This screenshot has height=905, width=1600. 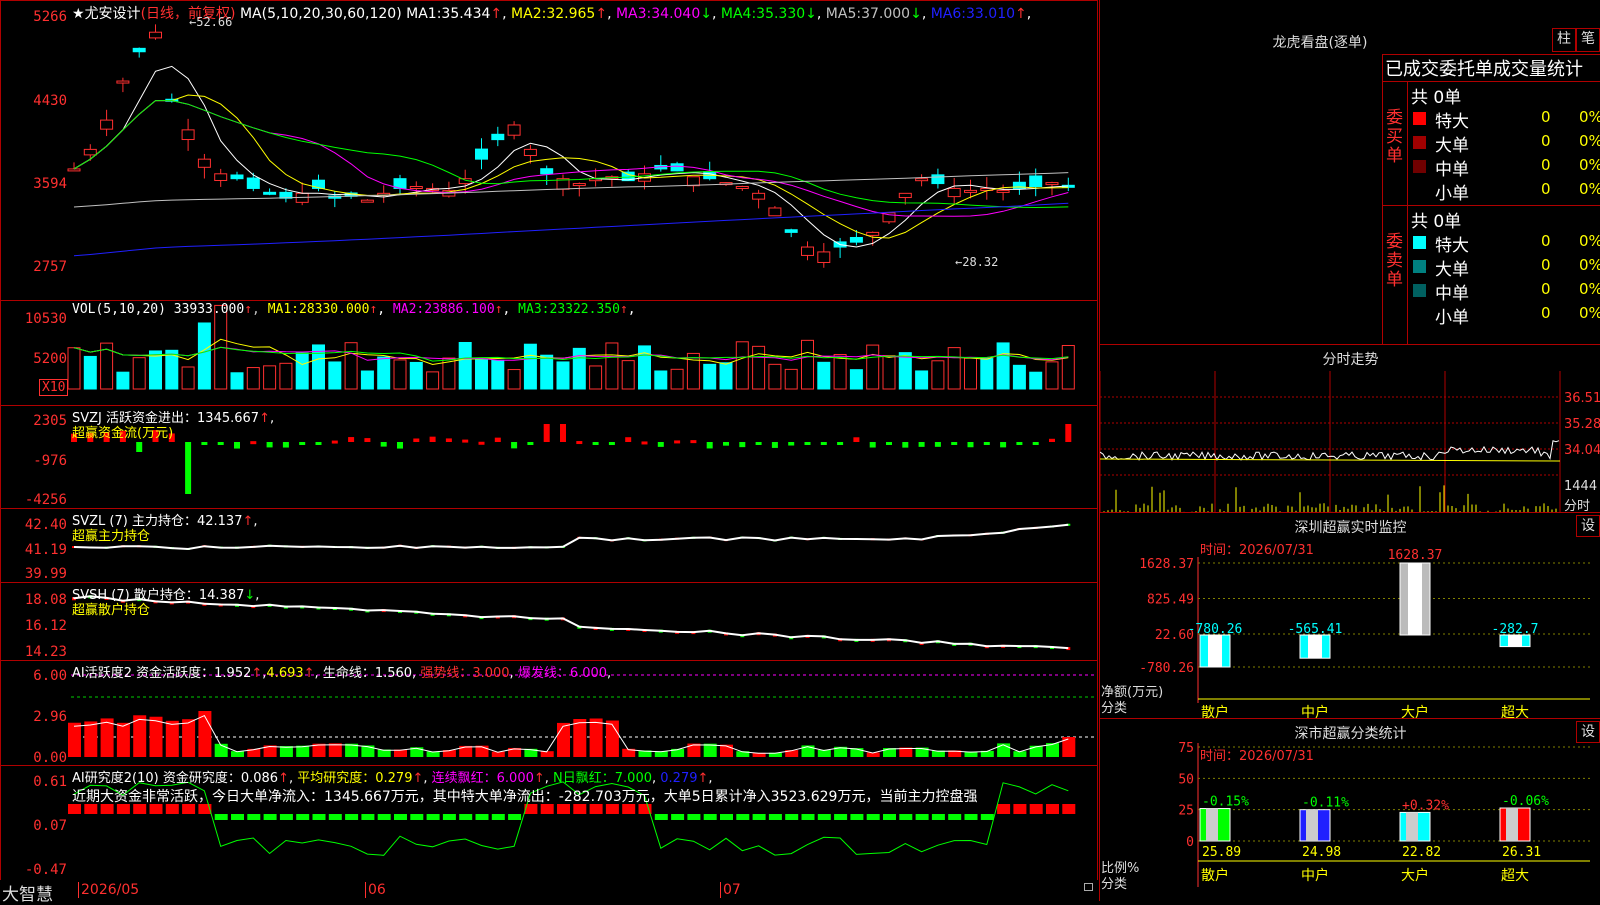 I want to click on retail-position-line, so click(x=571, y=622).